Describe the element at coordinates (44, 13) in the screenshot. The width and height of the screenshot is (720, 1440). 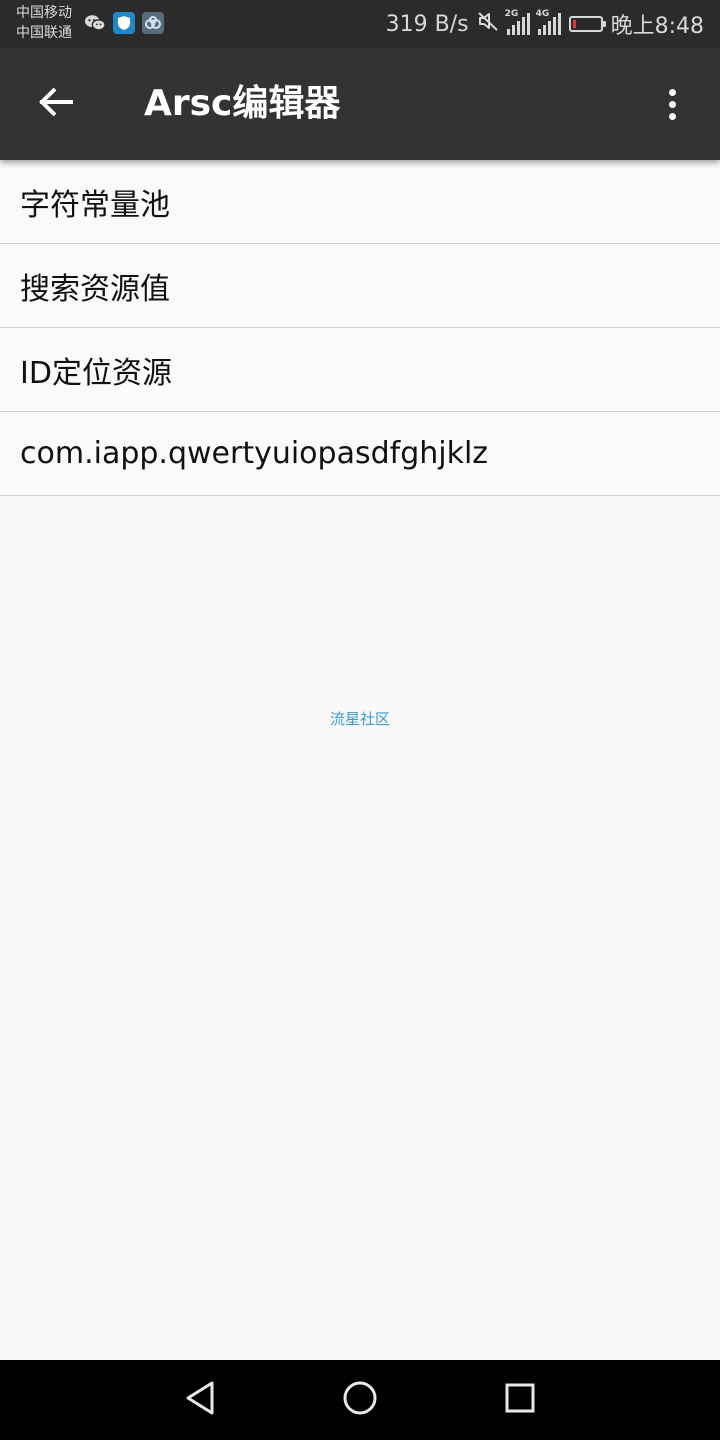
I see `carrier-1: 中国移动` at that location.